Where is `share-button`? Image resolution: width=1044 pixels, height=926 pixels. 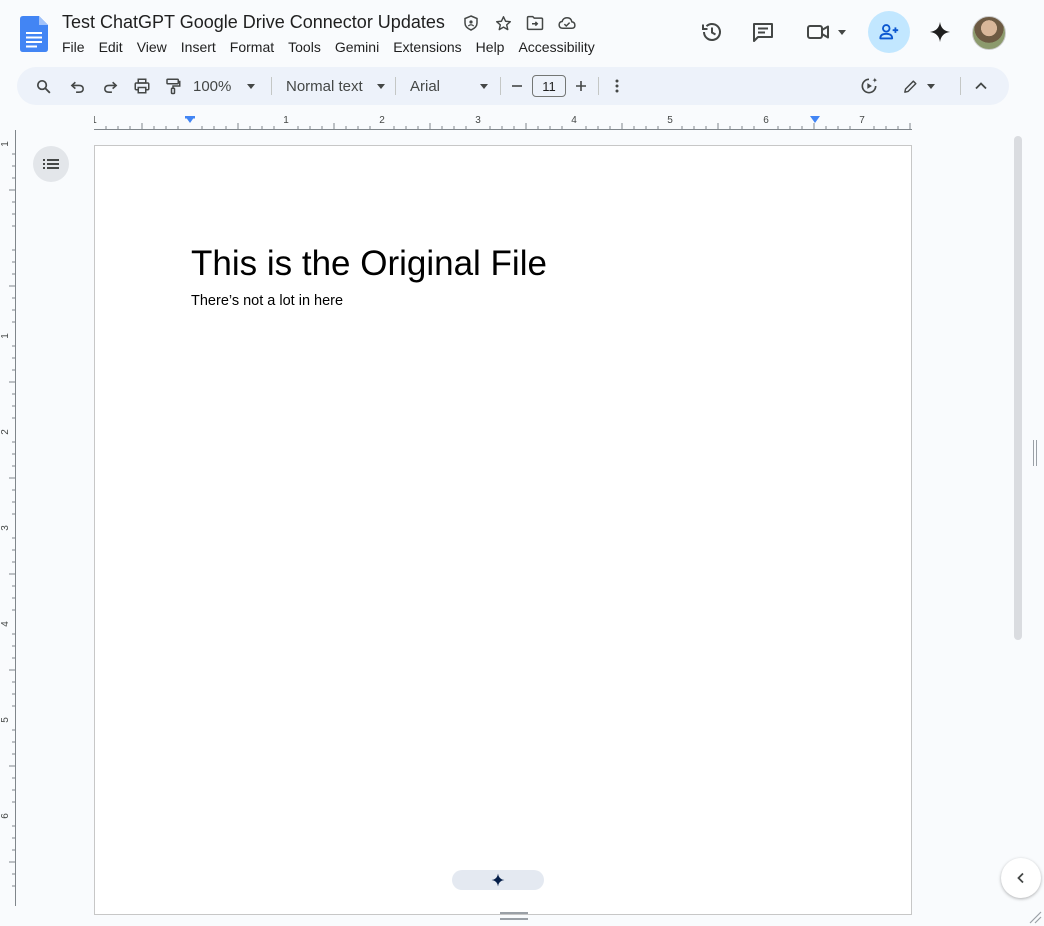 share-button is located at coordinates (889, 32).